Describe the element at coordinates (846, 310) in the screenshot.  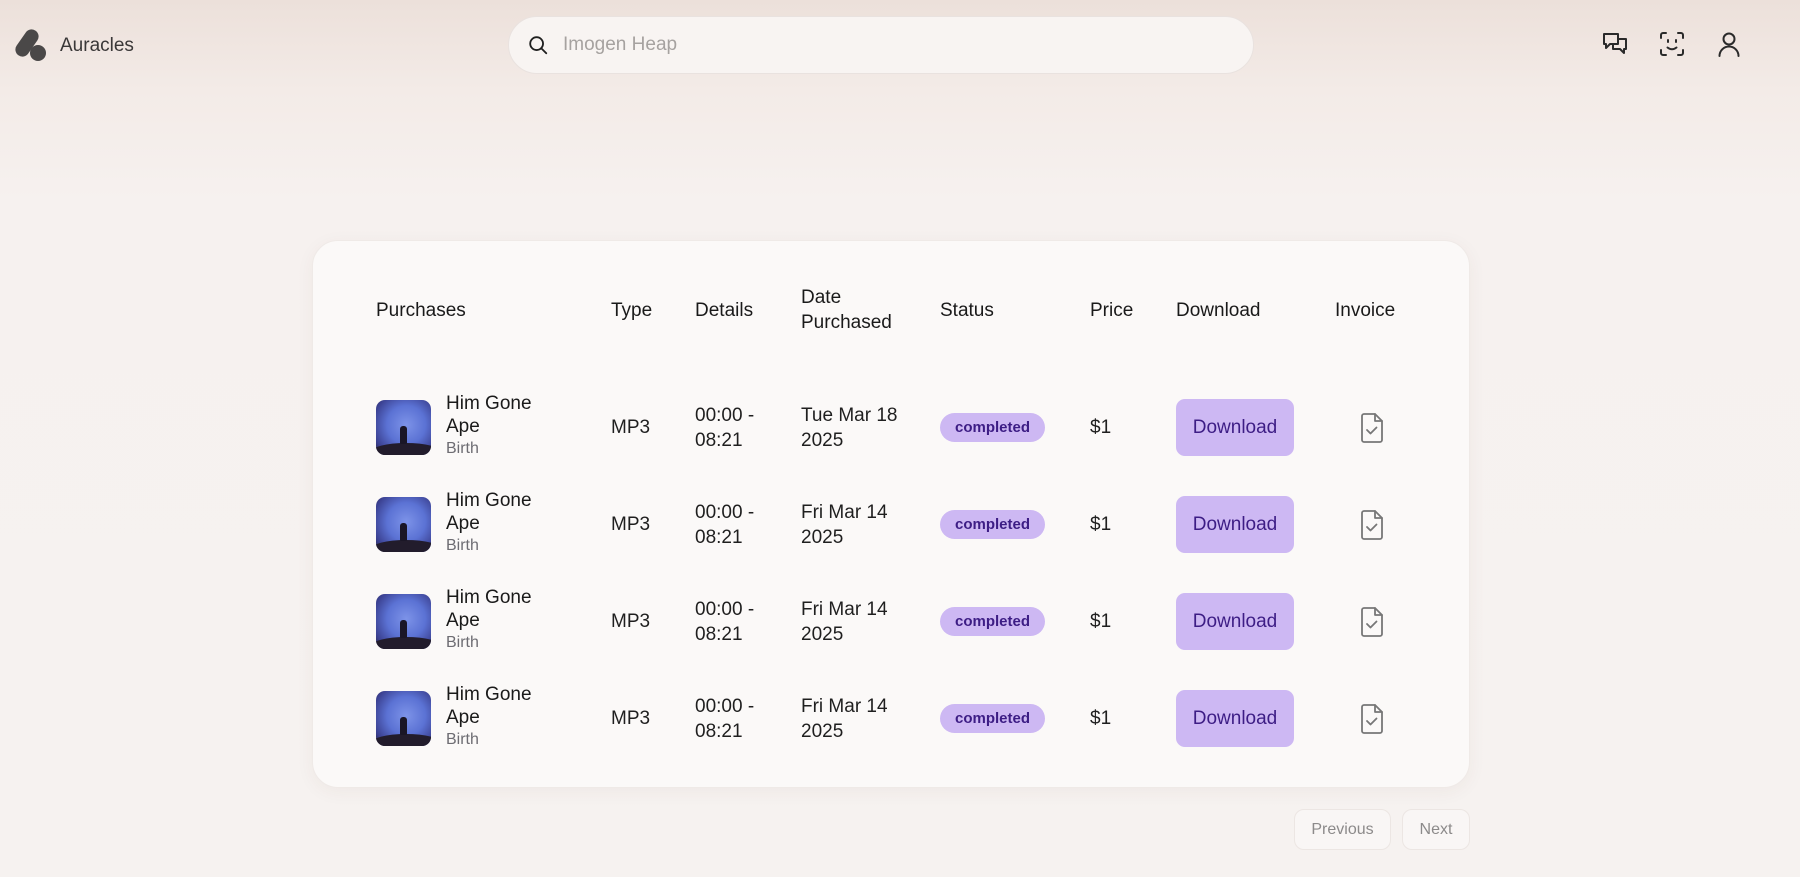
I see `column-header-date-purchased: Date Purchased` at that location.